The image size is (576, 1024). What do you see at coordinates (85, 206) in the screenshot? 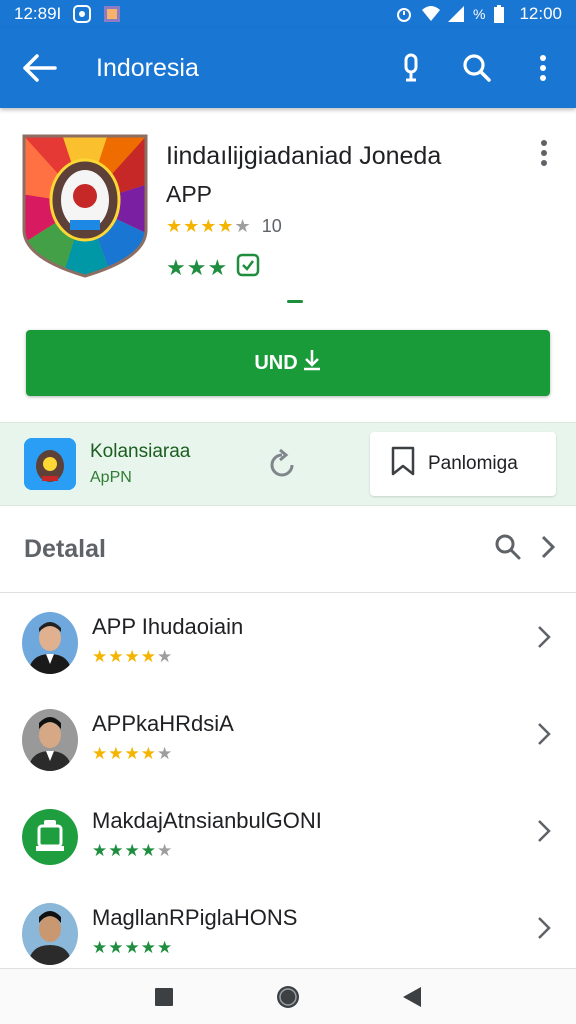
I see `app-logo-icon` at bounding box center [85, 206].